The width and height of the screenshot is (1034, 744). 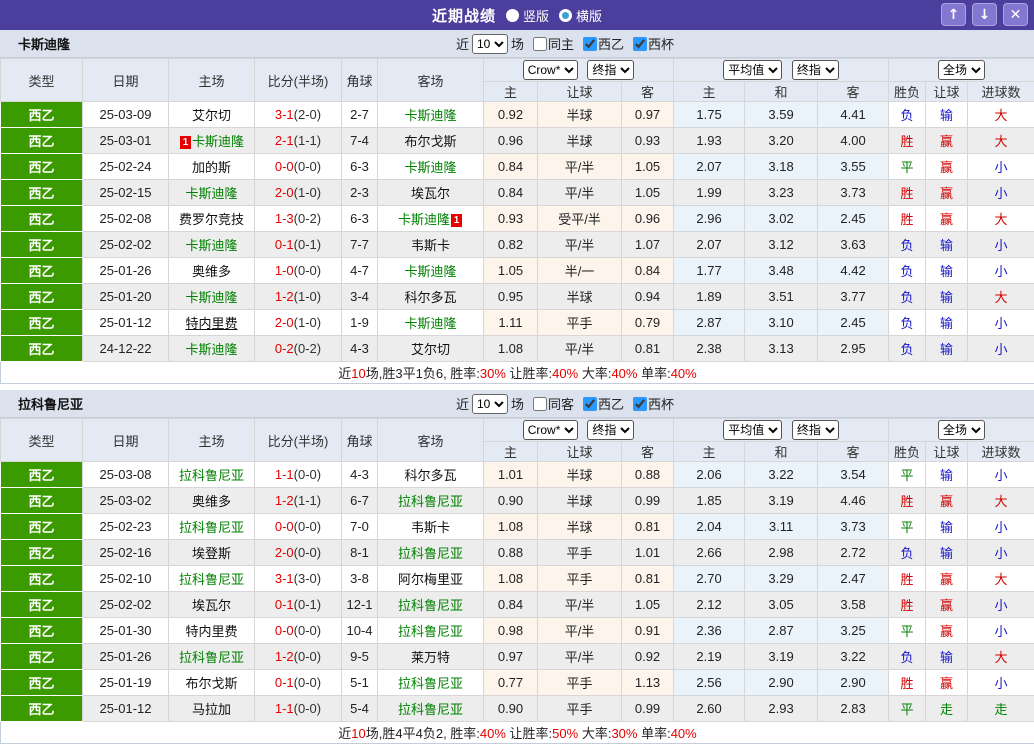 I want to click on home-team-name: 埃瓦尔, so click(x=211, y=605).